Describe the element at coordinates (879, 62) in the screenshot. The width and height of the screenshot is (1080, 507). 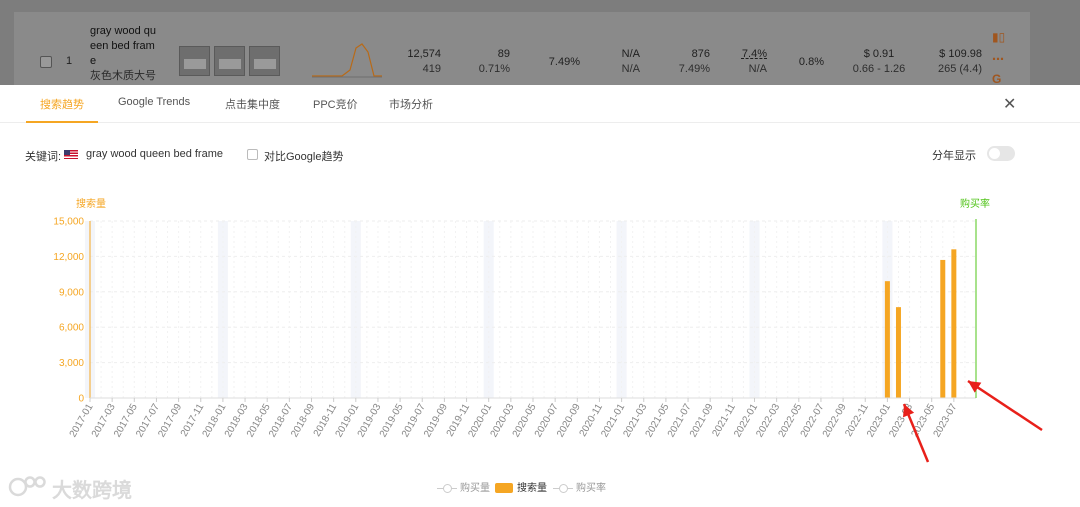
I see `ppc-cell: $ 0.91 0.66 - 1.26` at that location.